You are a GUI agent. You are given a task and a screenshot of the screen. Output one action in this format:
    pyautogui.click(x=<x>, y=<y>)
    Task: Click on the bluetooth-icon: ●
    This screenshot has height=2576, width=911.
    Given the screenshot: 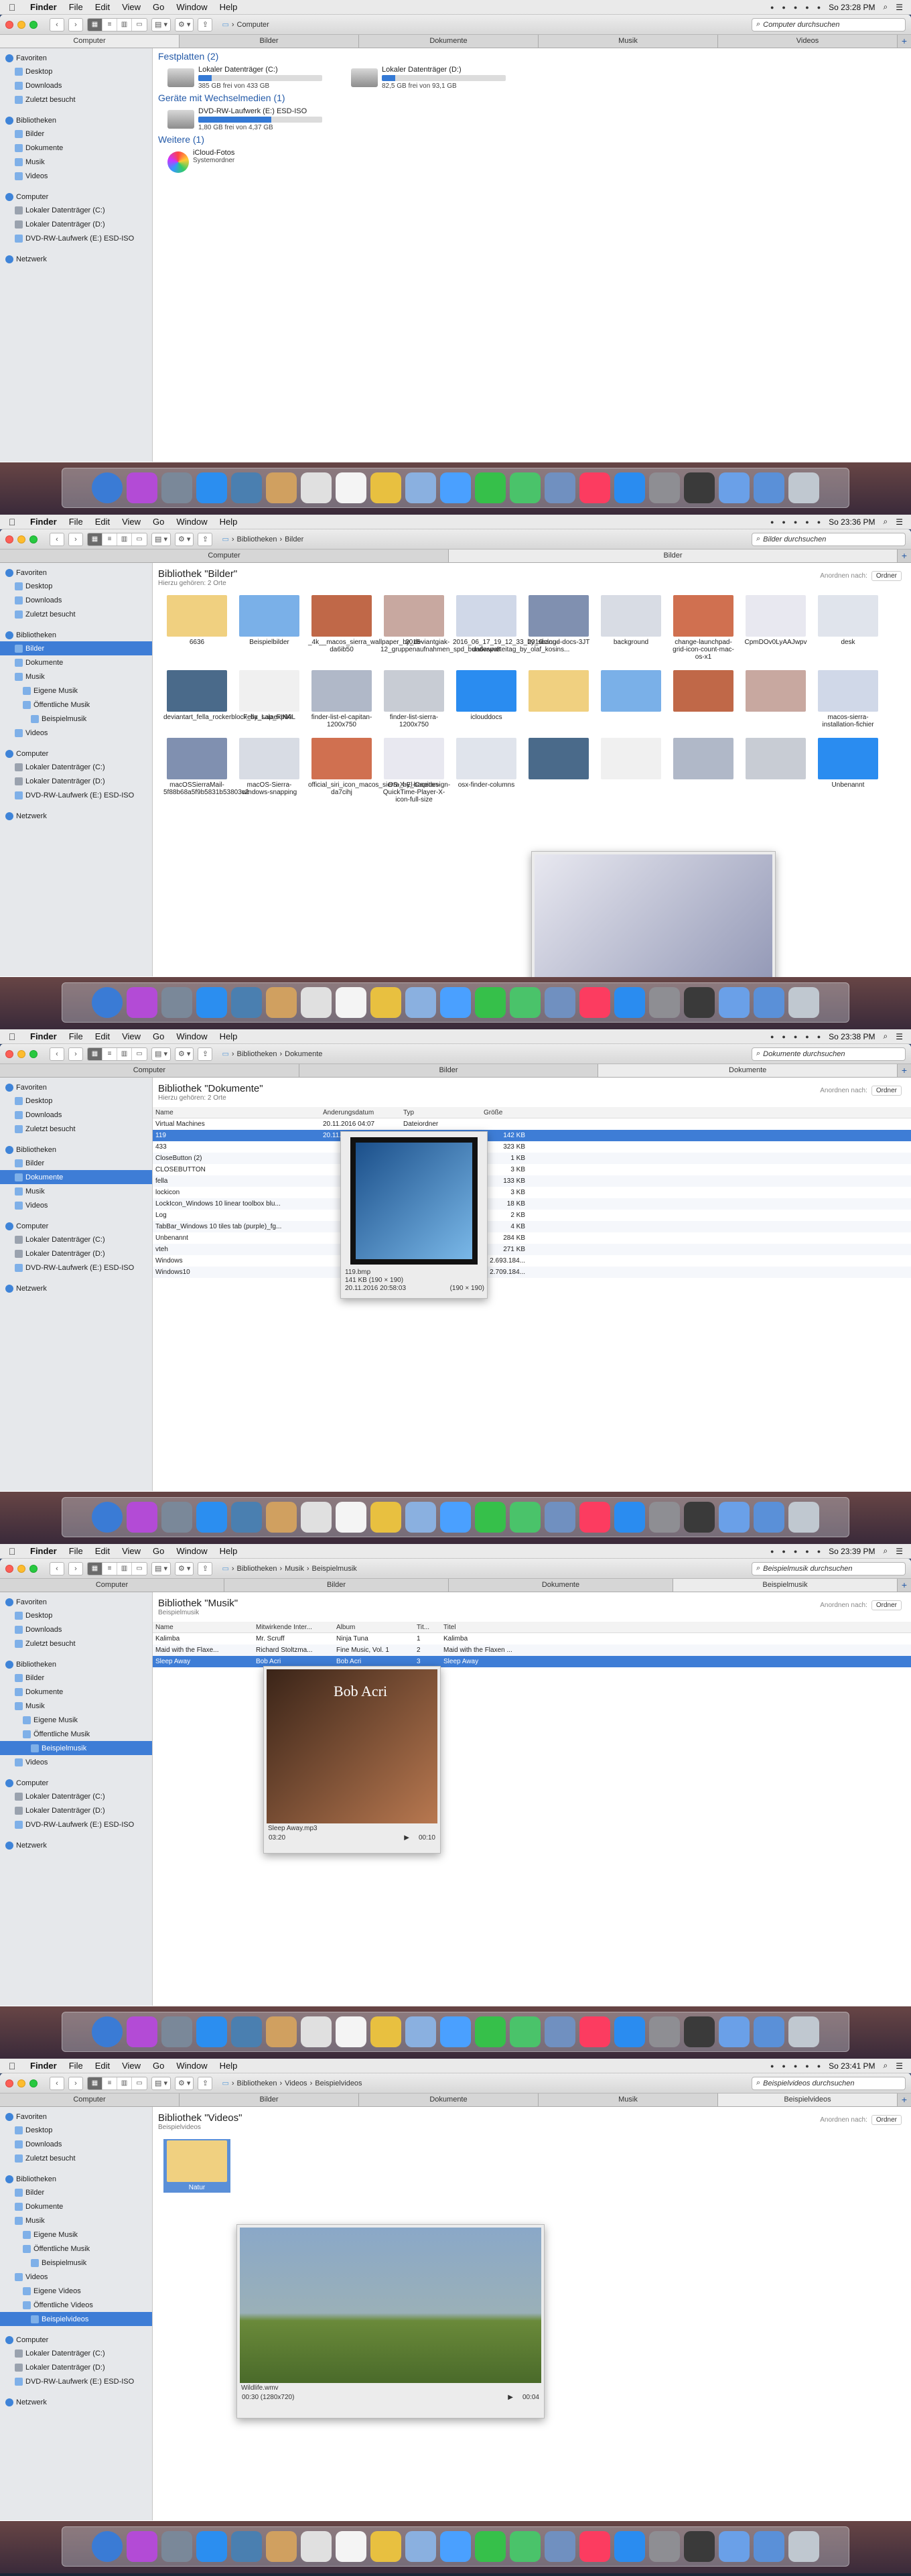 What is the action you would take?
    pyautogui.click(x=807, y=2066)
    